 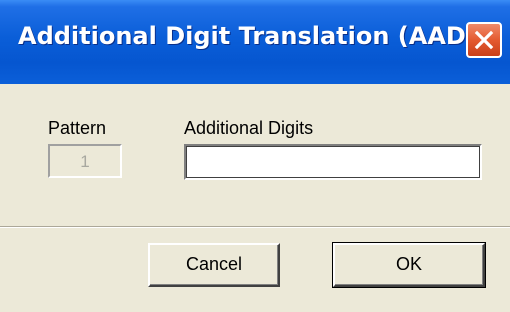 I want to click on close-button, so click(x=484, y=40).